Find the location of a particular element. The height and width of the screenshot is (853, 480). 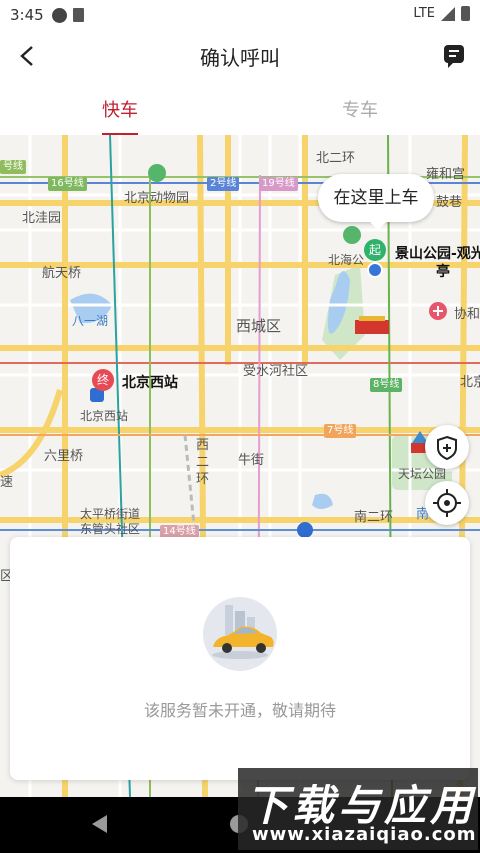

pickup-bubble: 在这里上车 is located at coordinates (376, 202).